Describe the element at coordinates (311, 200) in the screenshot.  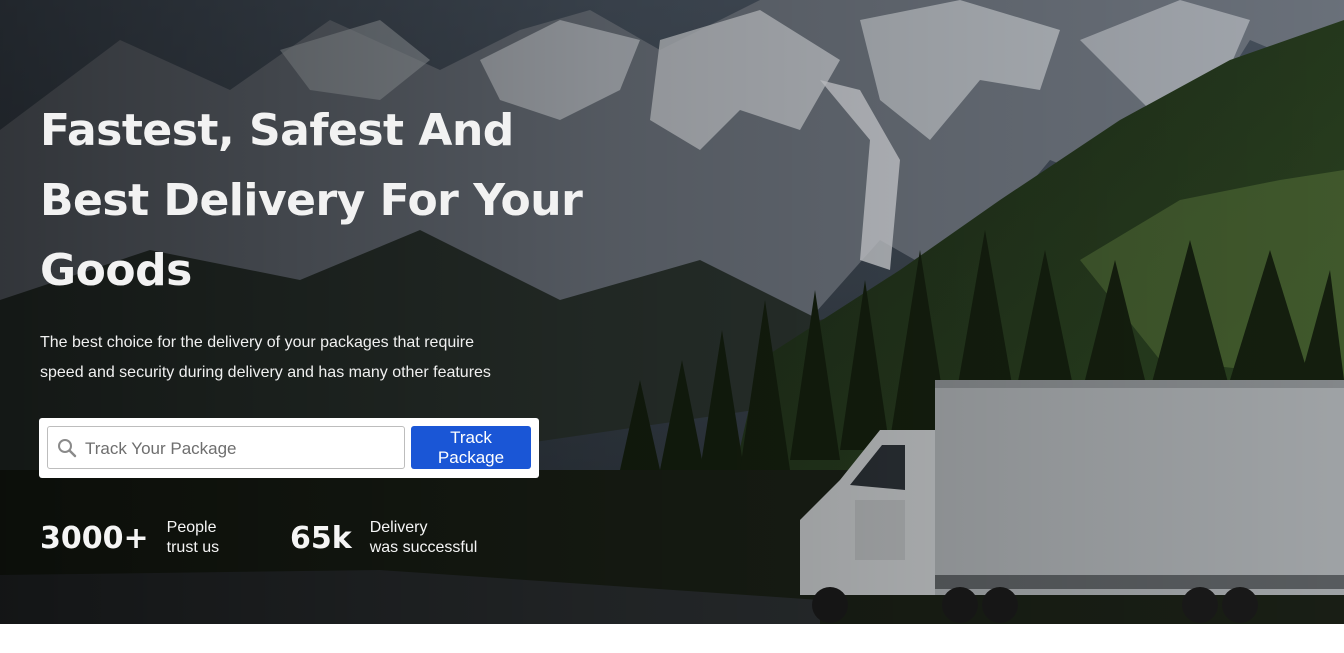
I see `hero-title-line: Best Delivery For Your` at that location.